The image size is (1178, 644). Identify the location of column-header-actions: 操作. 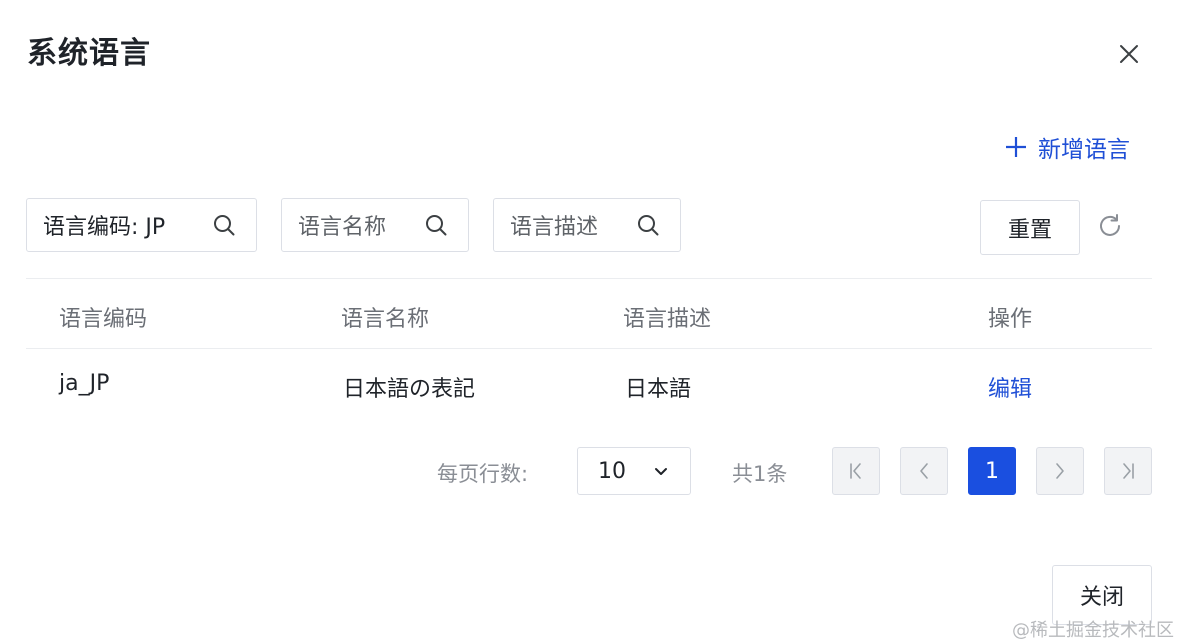
(1010, 319).